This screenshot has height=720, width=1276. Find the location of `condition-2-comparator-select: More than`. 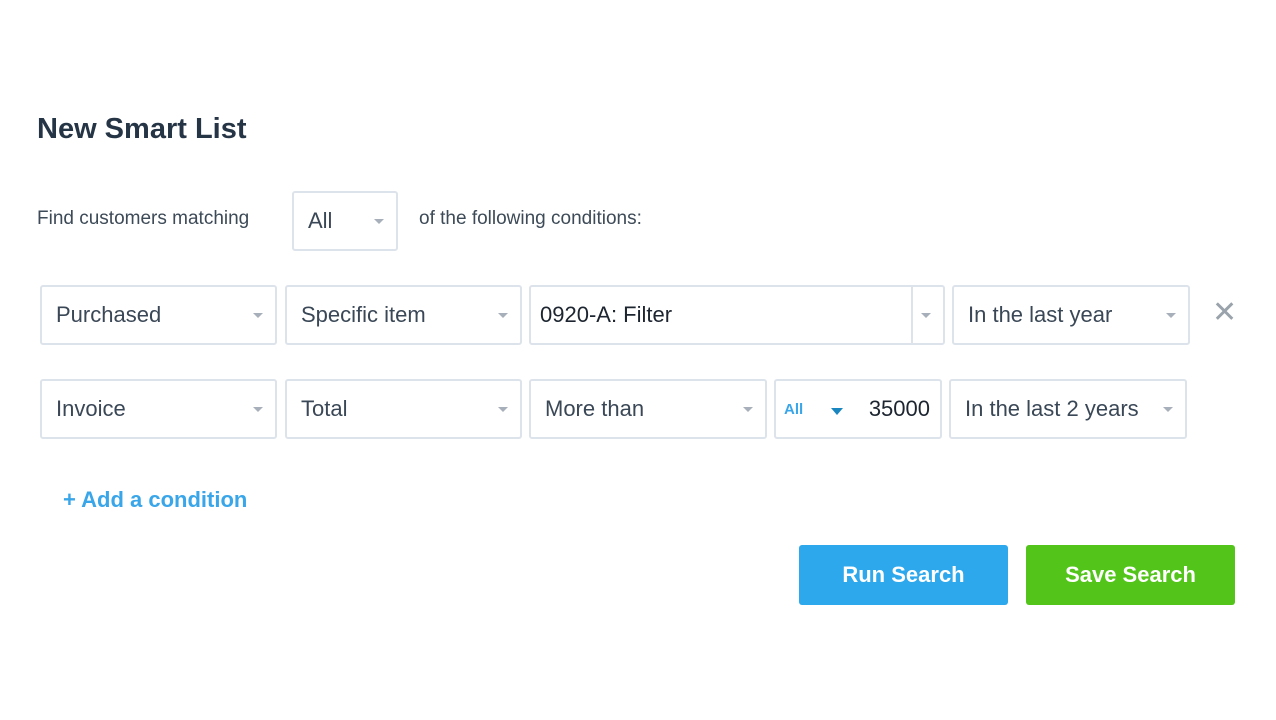

condition-2-comparator-select: More than is located at coordinates (648, 409).